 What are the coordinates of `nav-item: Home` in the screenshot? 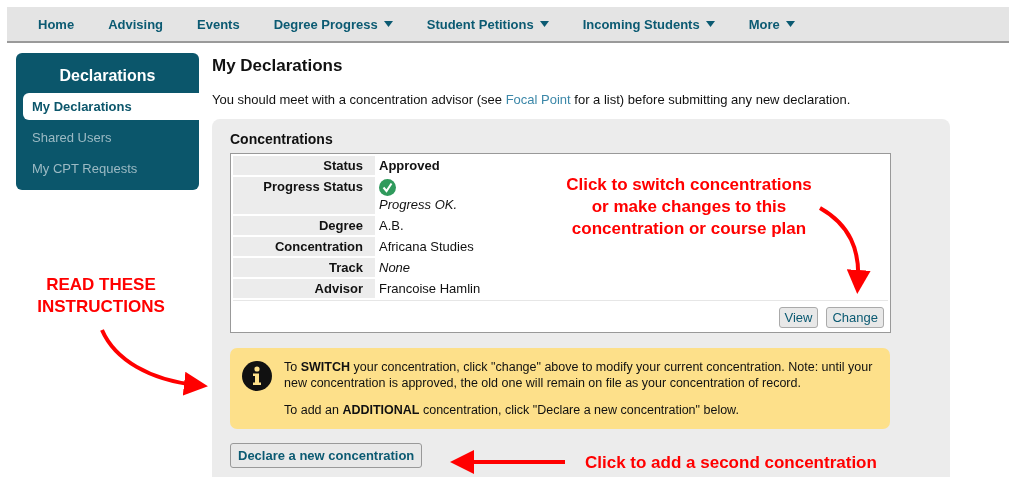 It's located at (56, 24).